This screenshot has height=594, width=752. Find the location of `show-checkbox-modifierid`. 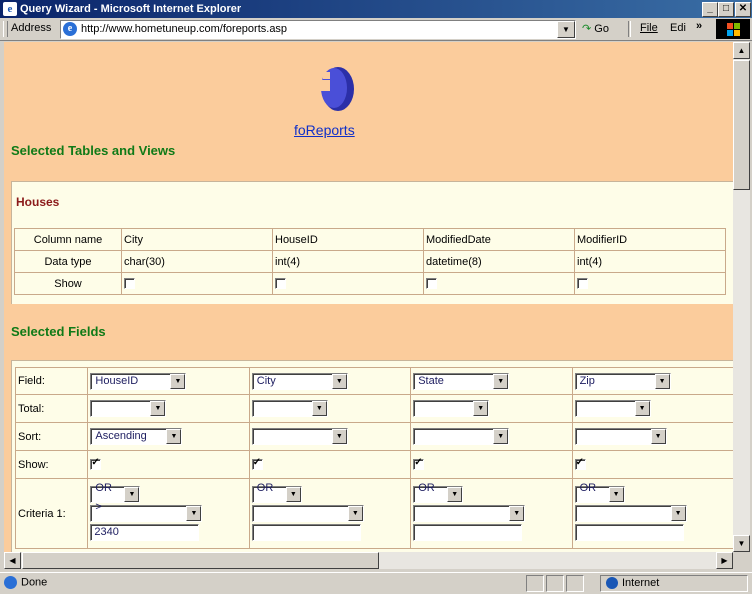

show-checkbox-modifierid is located at coordinates (582, 284).